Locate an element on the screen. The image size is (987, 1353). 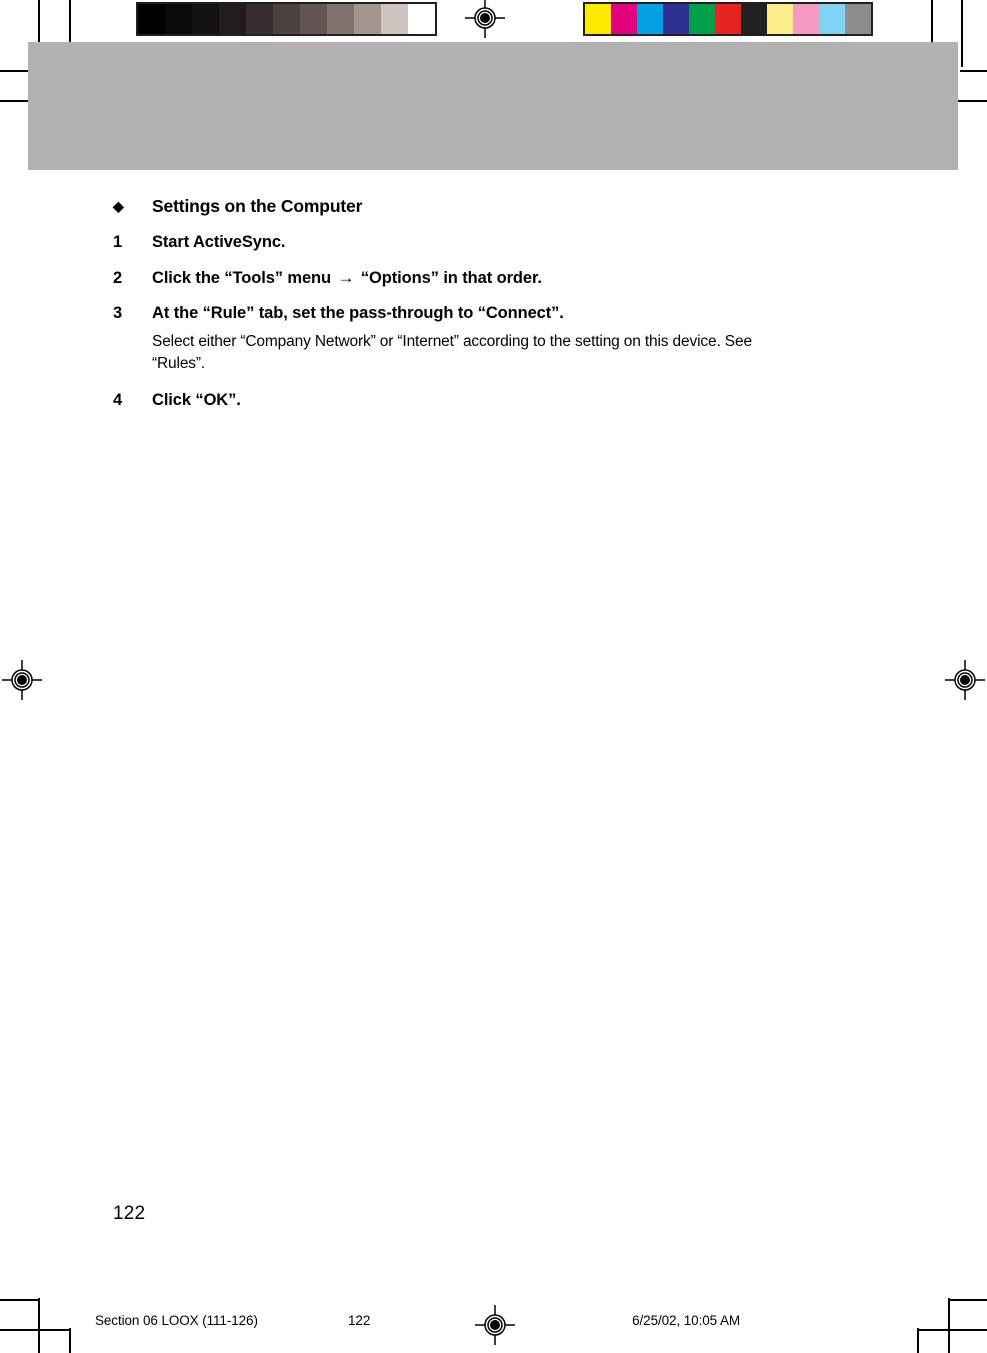
color-calibration-strip is located at coordinates (728, 19).